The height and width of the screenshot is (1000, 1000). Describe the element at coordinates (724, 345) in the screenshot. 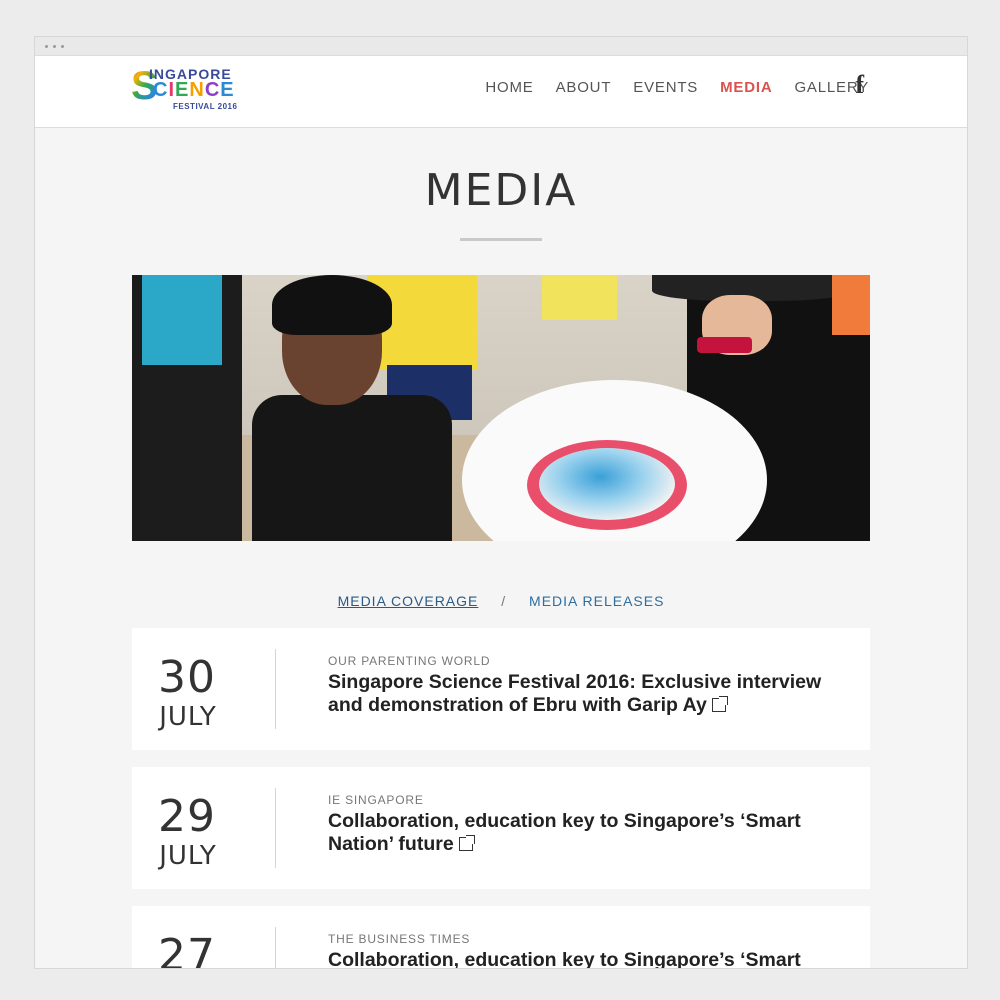

I see `hero-girl-bow` at that location.